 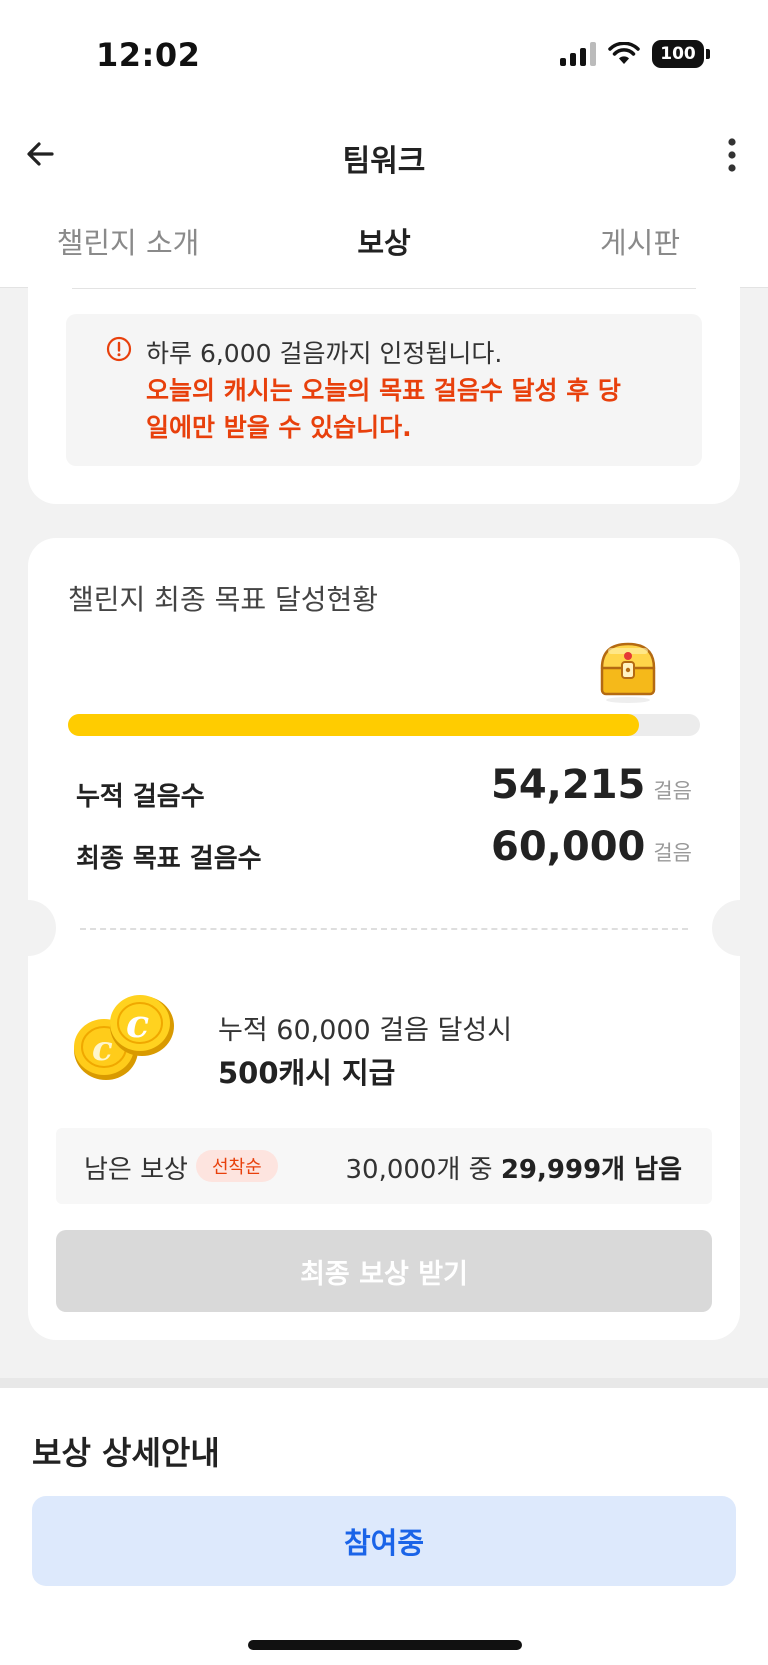 What do you see at coordinates (681, 54) in the screenshot?
I see `battery-icon: 100` at bounding box center [681, 54].